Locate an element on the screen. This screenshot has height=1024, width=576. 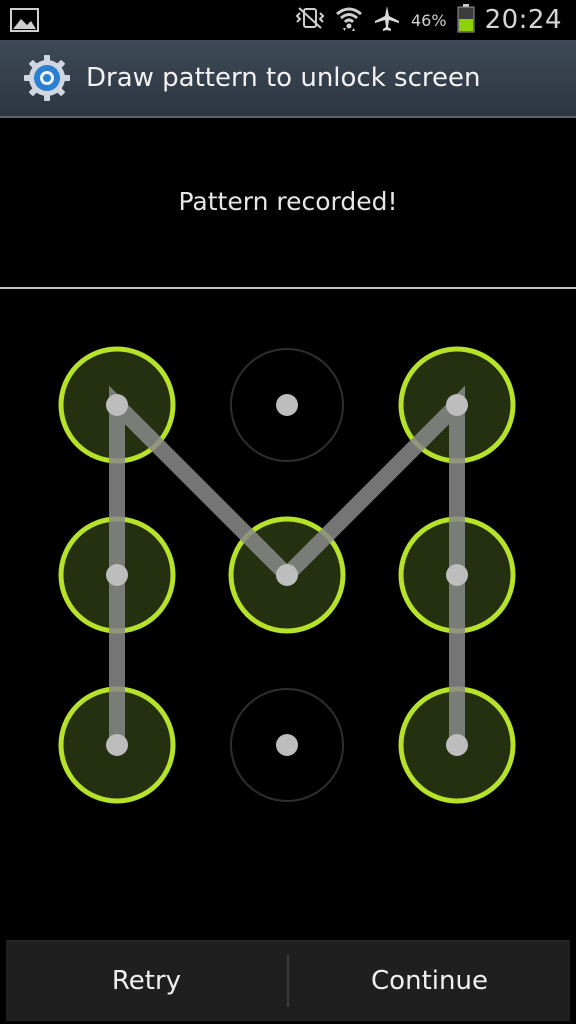
retry-button: Retry is located at coordinates (146, 981).